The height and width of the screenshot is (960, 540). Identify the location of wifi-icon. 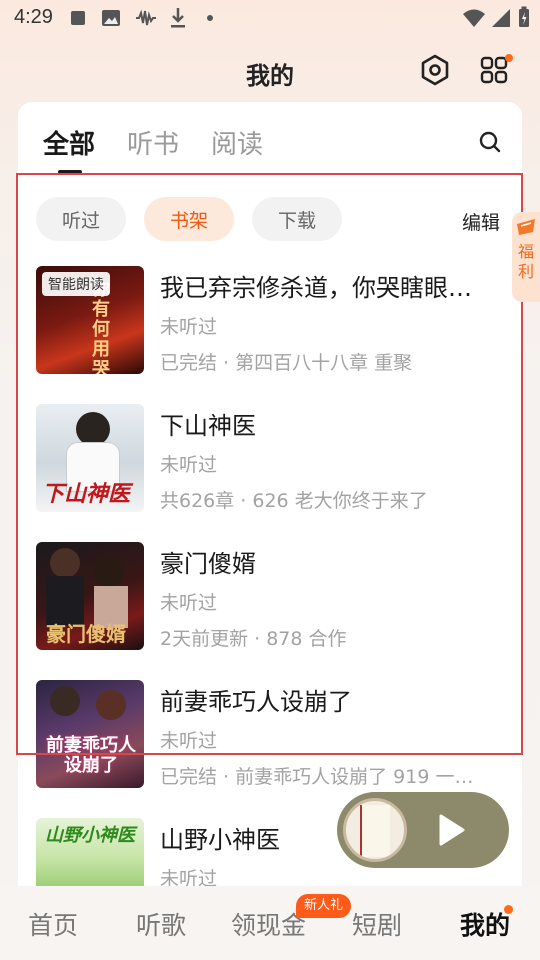
(474, 18).